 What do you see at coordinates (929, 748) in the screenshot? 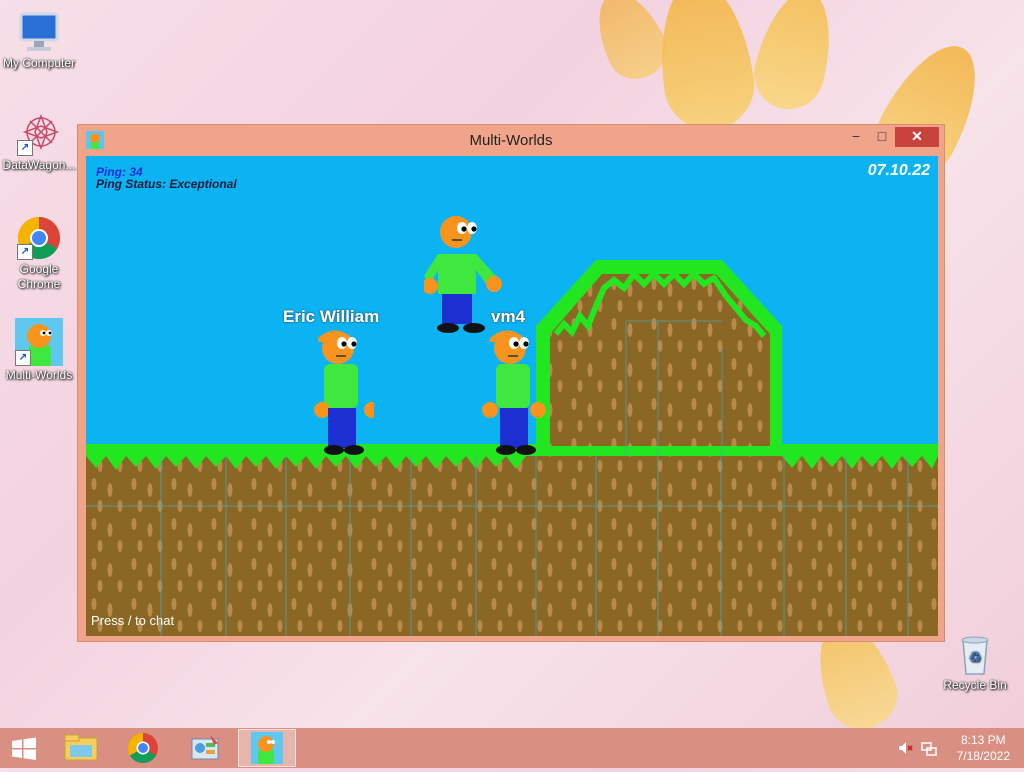
I see `network-icon` at bounding box center [929, 748].